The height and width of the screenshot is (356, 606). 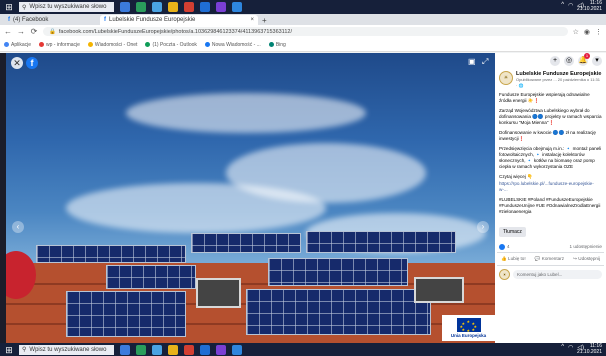 What do you see at coordinates (589, 258) in the screenshot?
I see `share-label: Udostępnij` at bounding box center [589, 258].